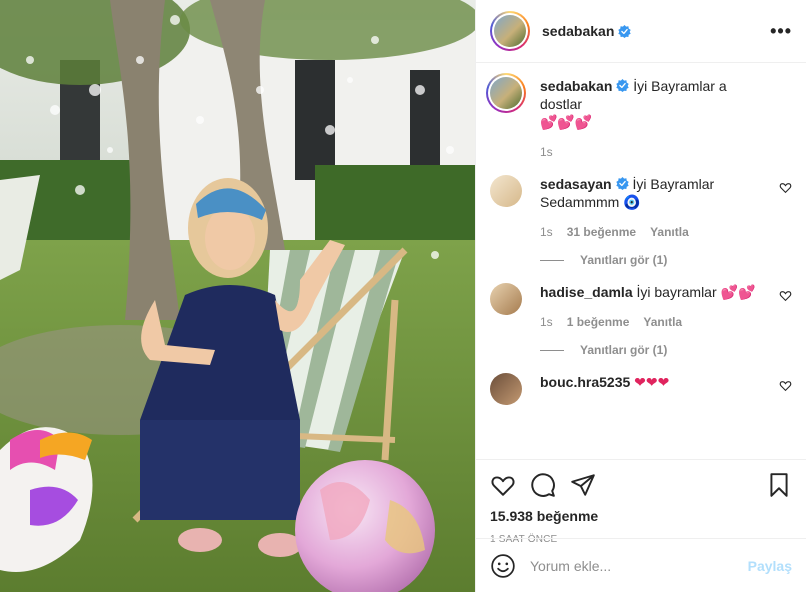  Describe the element at coordinates (576, 184) in the screenshot. I see `comment-username: sedasayan` at that location.